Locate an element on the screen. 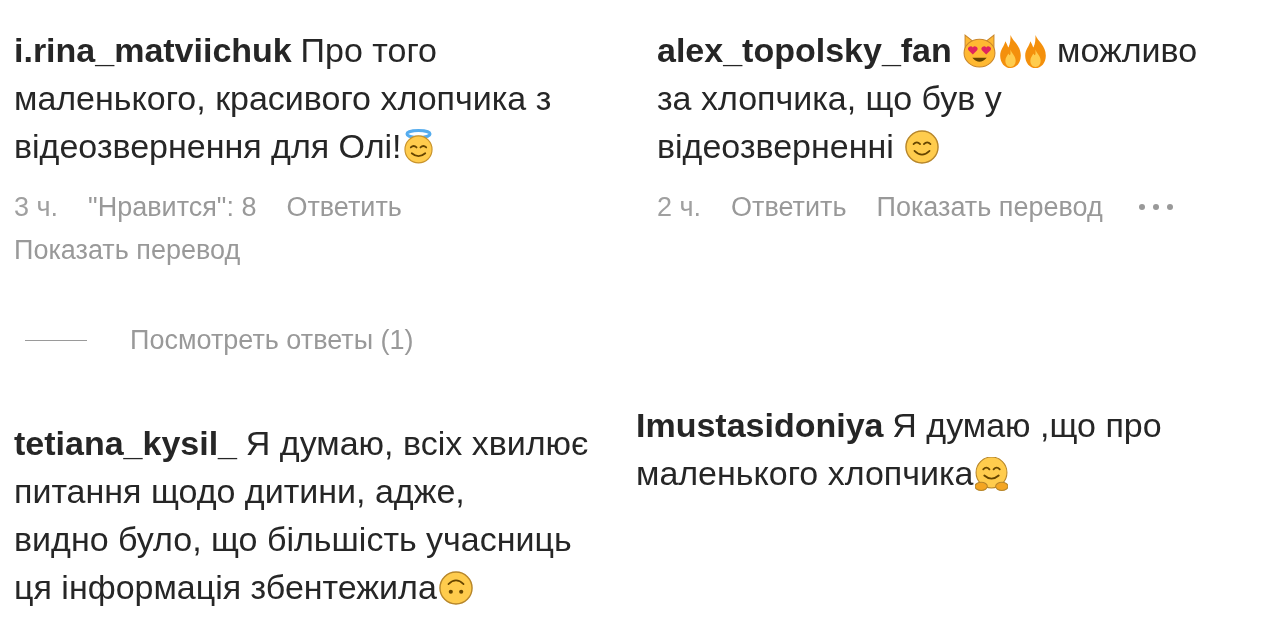 The height and width of the screenshot is (639, 1274). username-link: Imustasidoniya is located at coordinates (760, 425).